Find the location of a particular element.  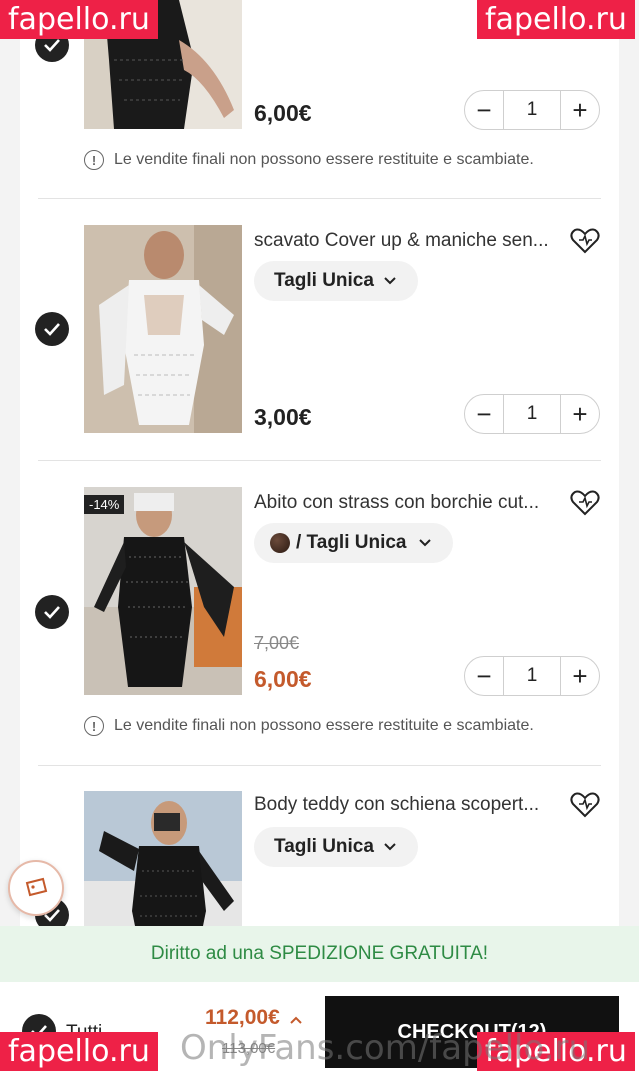

free-shipping-banner: Diritto ad una SPEDIZIONE GRATUITA! is located at coordinates (319, 954).